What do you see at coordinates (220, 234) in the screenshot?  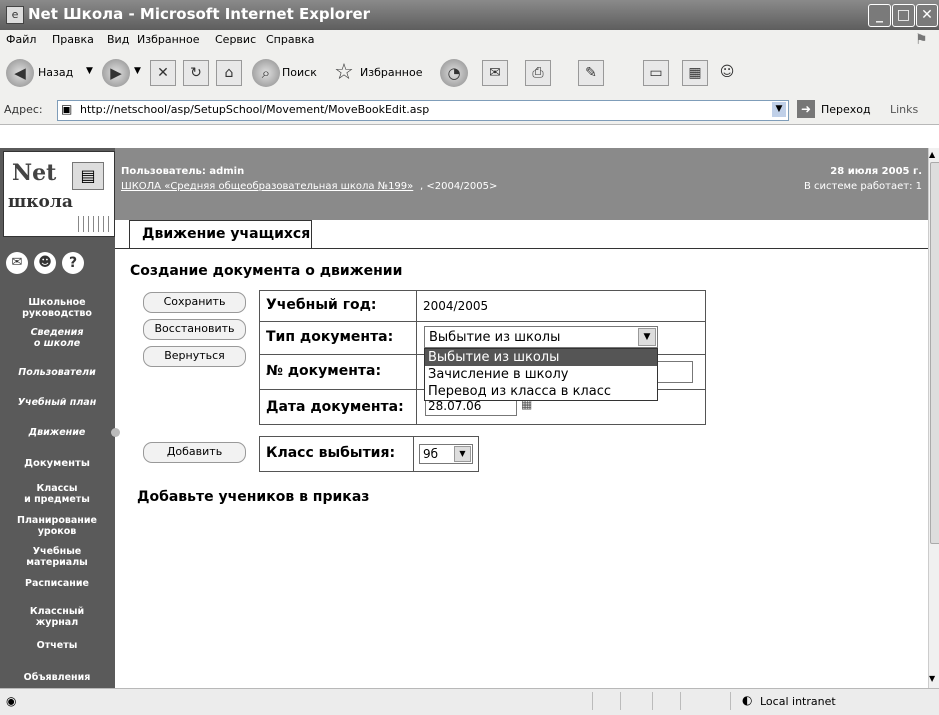 I see `tab-movement: Движение учащихся` at bounding box center [220, 234].